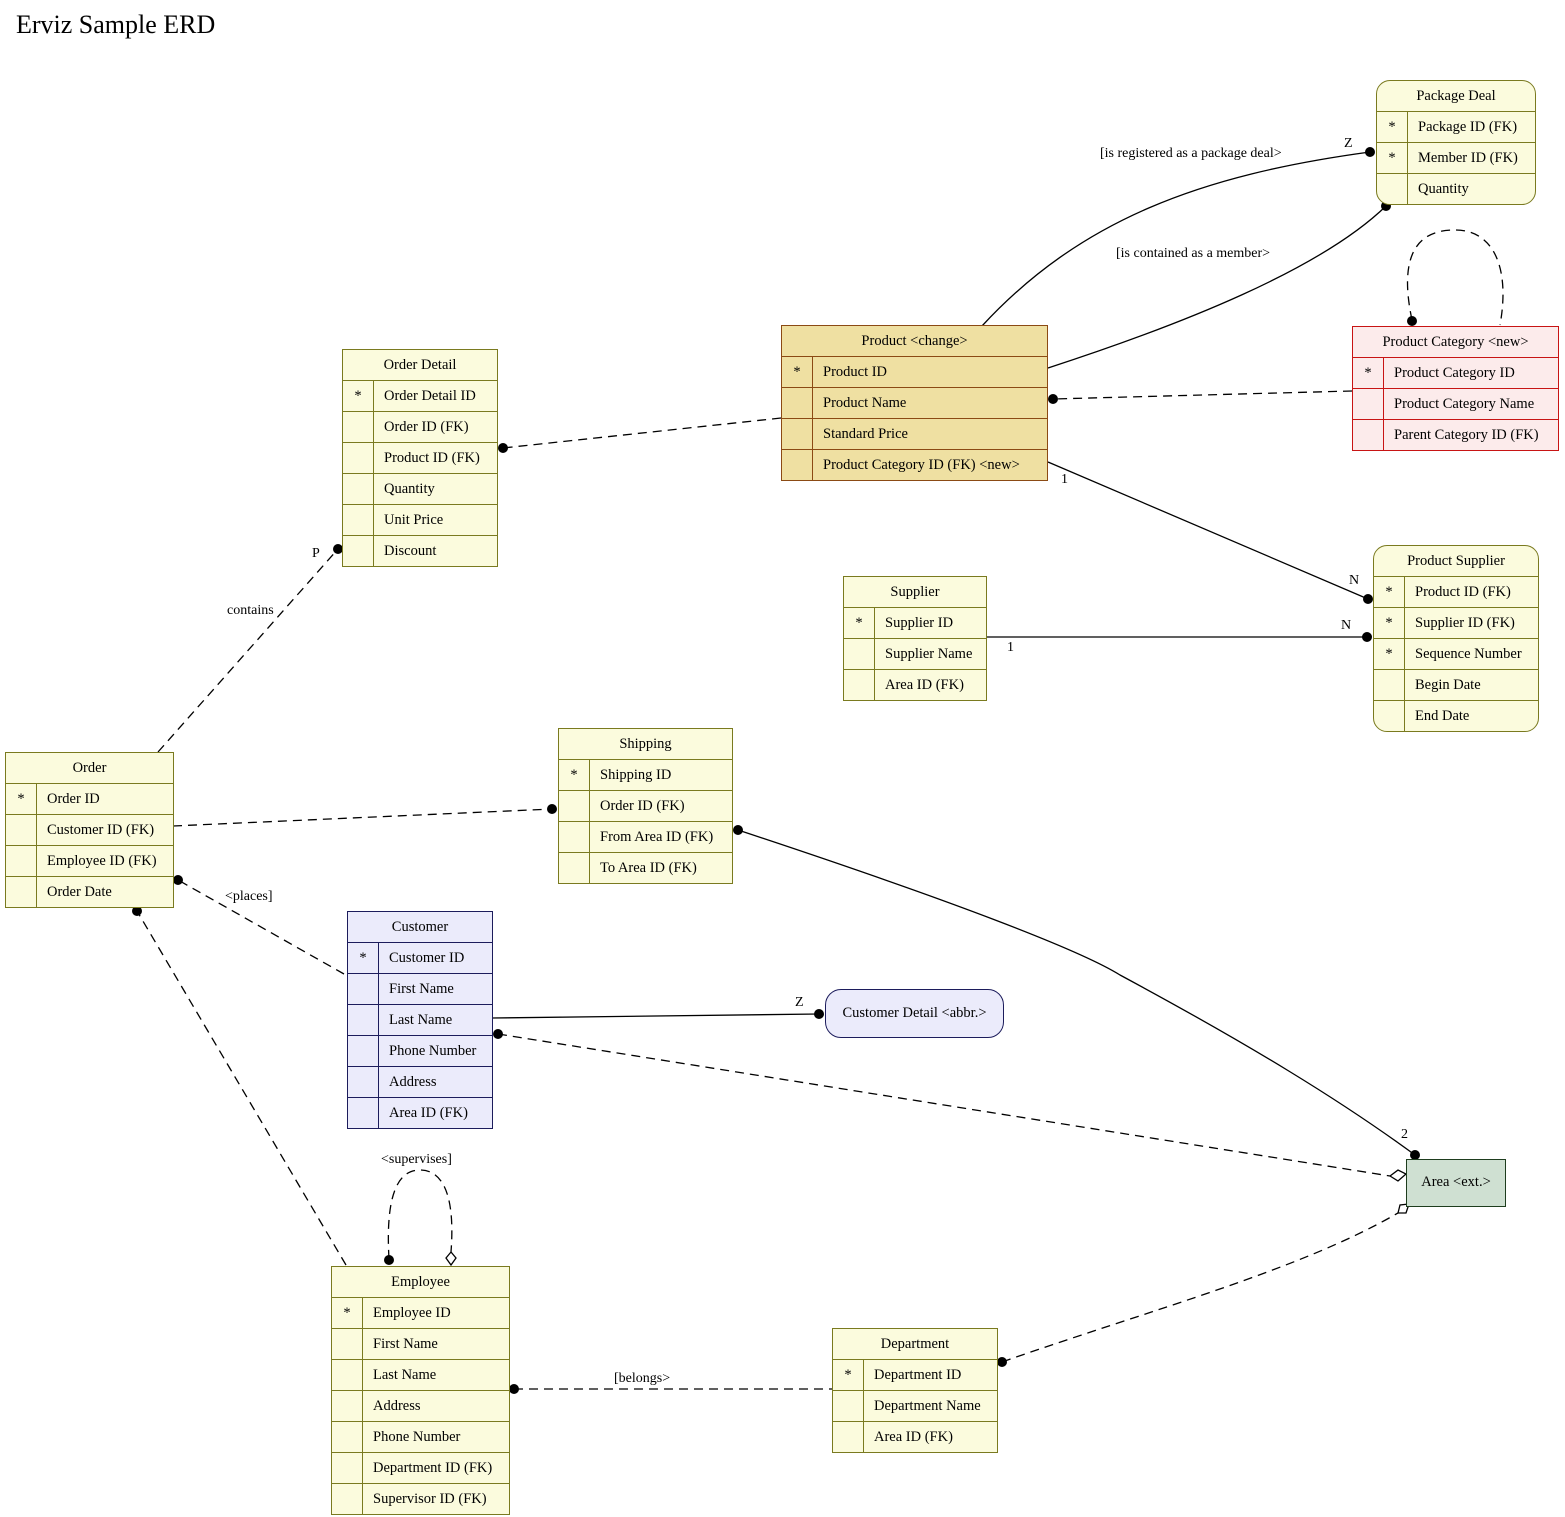  What do you see at coordinates (914, 465) in the screenshot?
I see `attribute-row: Product Category ID (FK) <new>` at bounding box center [914, 465].